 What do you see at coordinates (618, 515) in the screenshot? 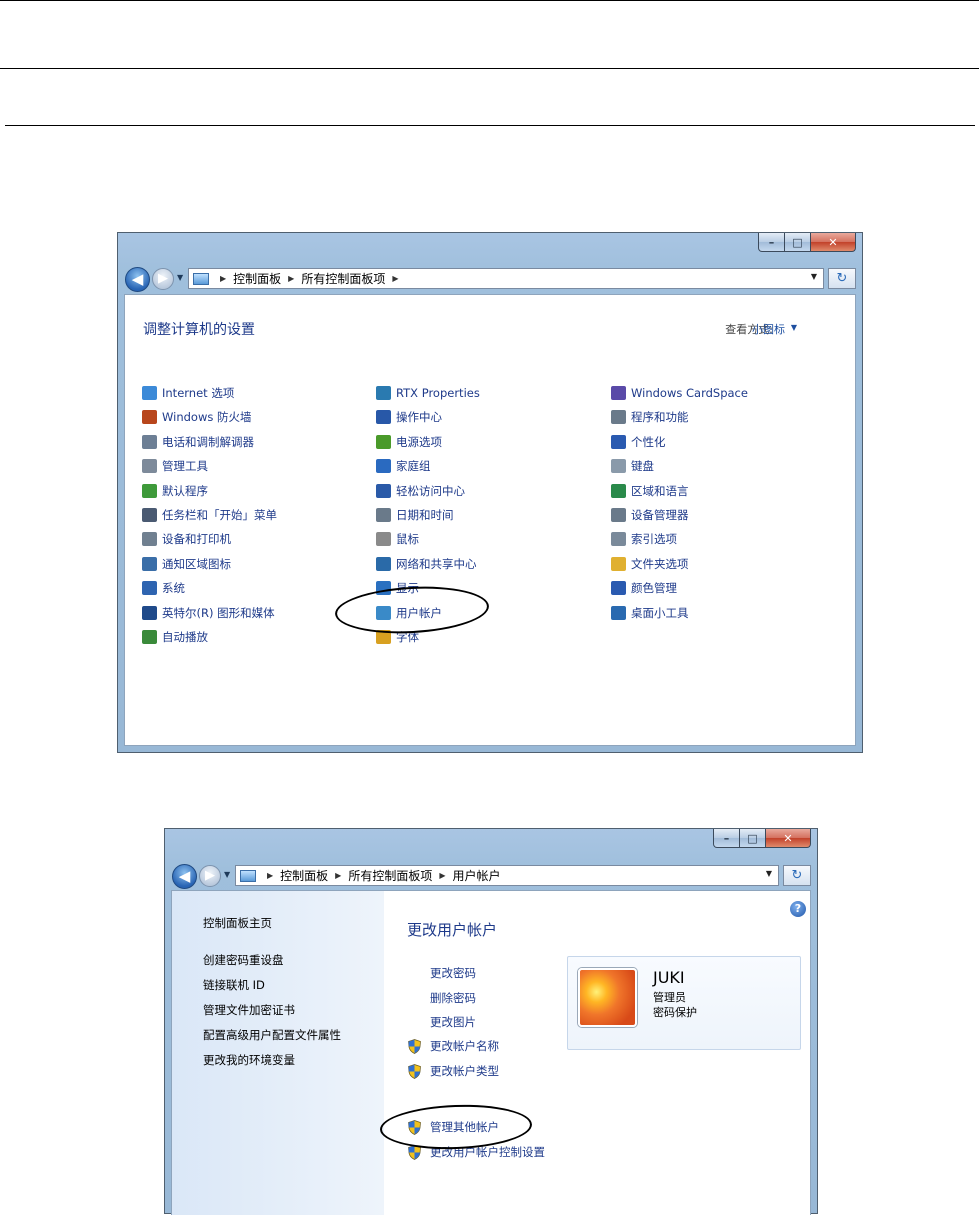
I see `device-manager-icon` at bounding box center [618, 515].